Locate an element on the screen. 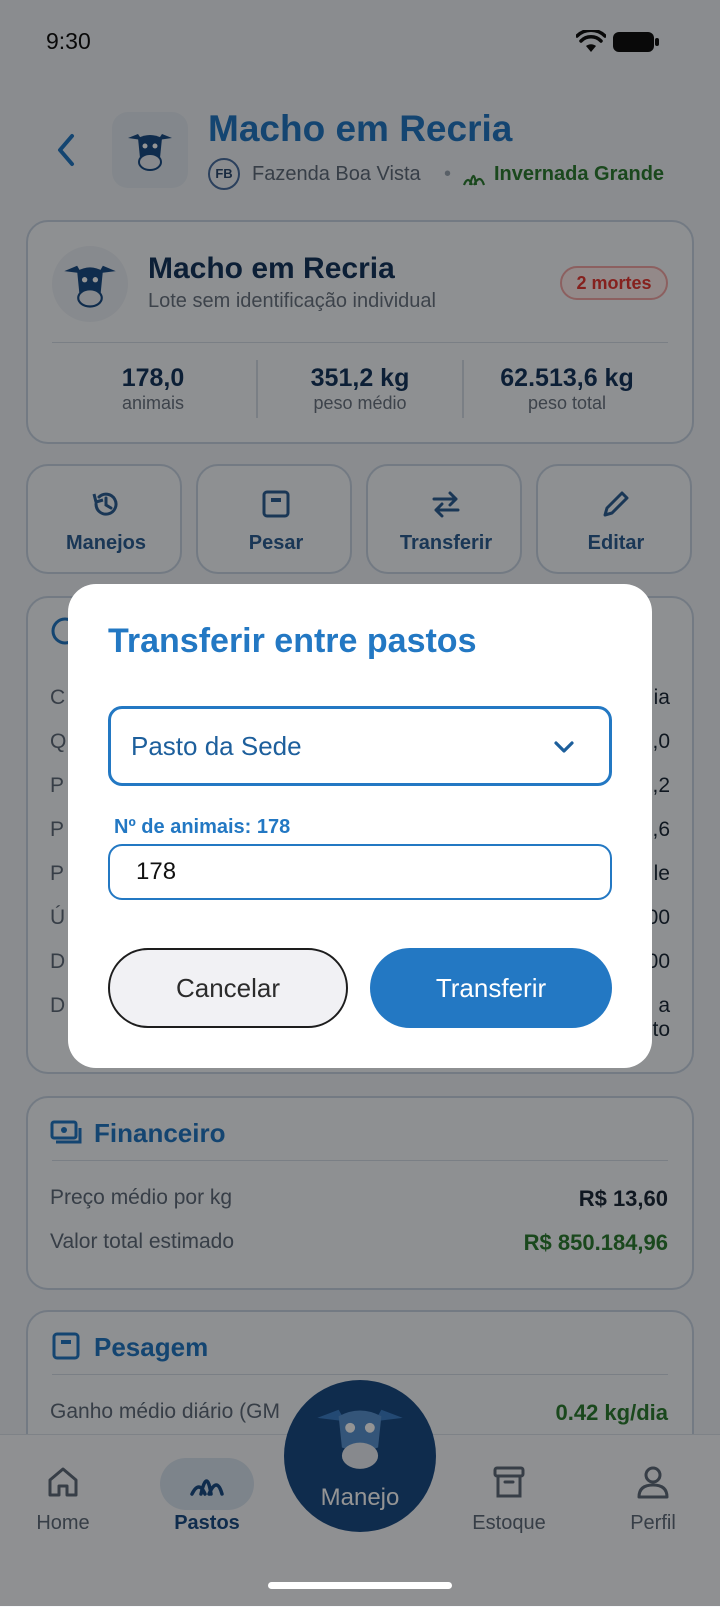  chevron-down-icon is located at coordinates (564, 747).